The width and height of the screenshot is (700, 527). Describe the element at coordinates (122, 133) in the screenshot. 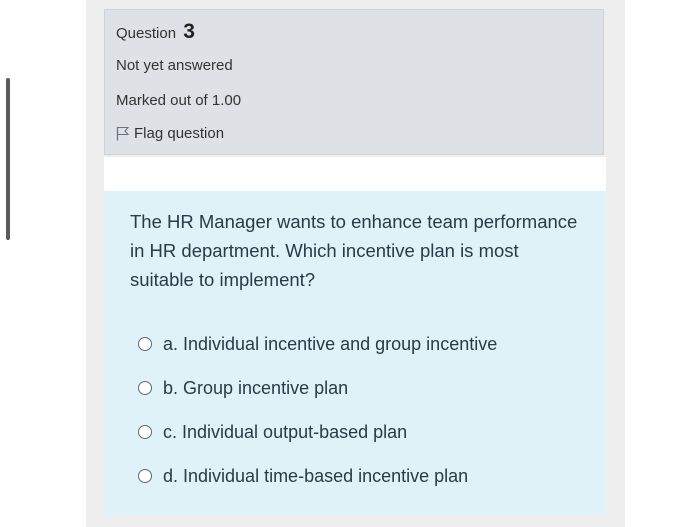

I see `flag-icon` at that location.